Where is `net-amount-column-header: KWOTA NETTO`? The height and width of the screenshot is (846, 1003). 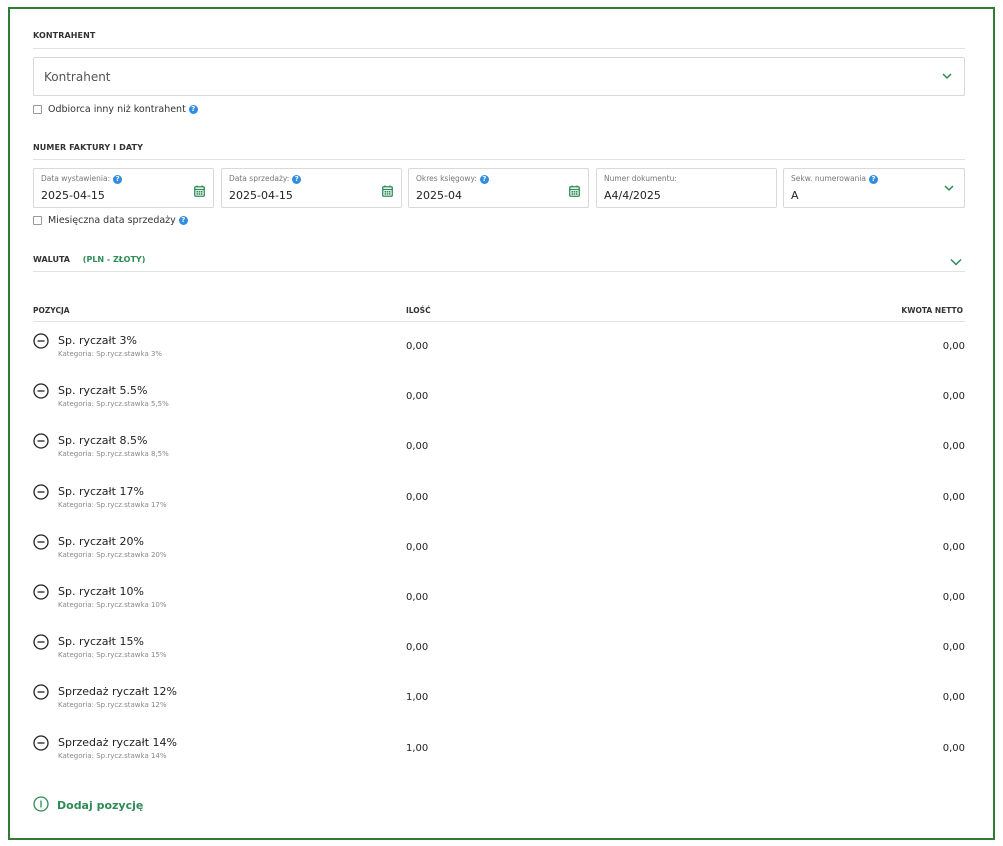 net-amount-column-header: KWOTA NETTO is located at coordinates (932, 310).